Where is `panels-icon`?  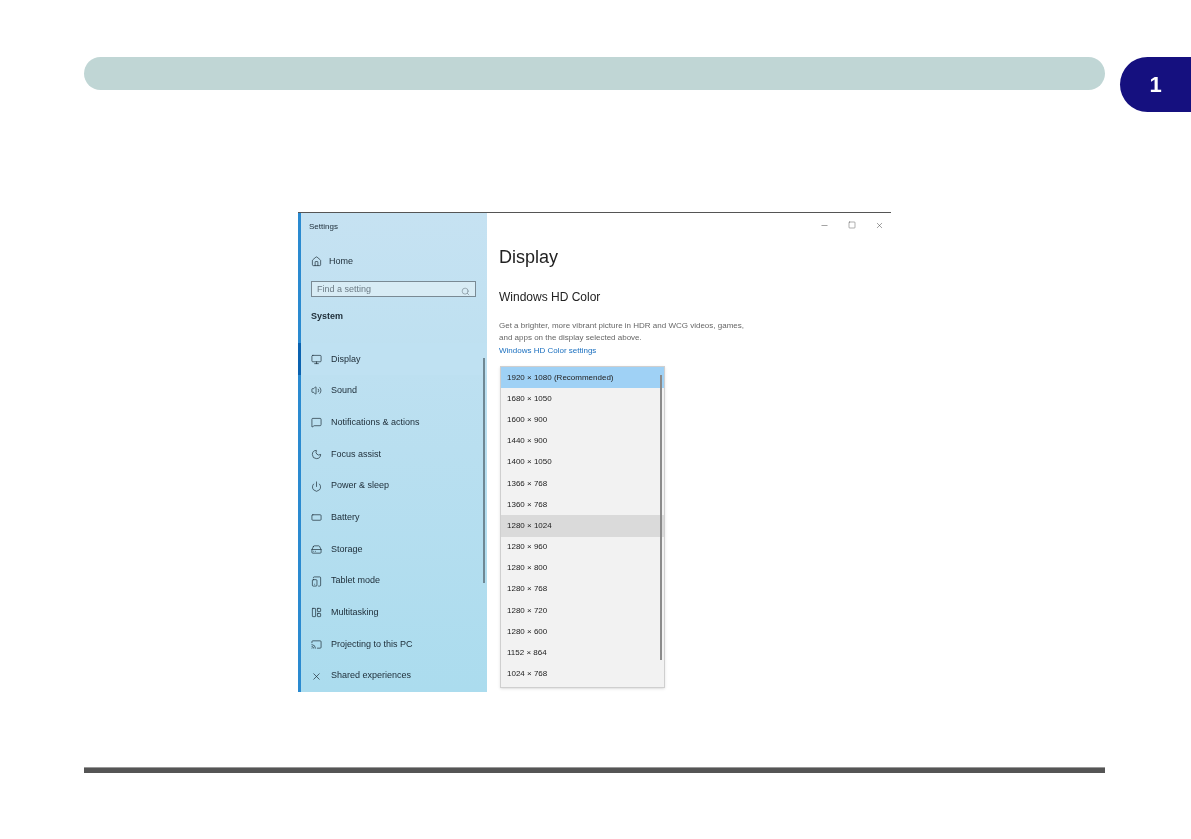
panels-icon is located at coordinates (316, 613).